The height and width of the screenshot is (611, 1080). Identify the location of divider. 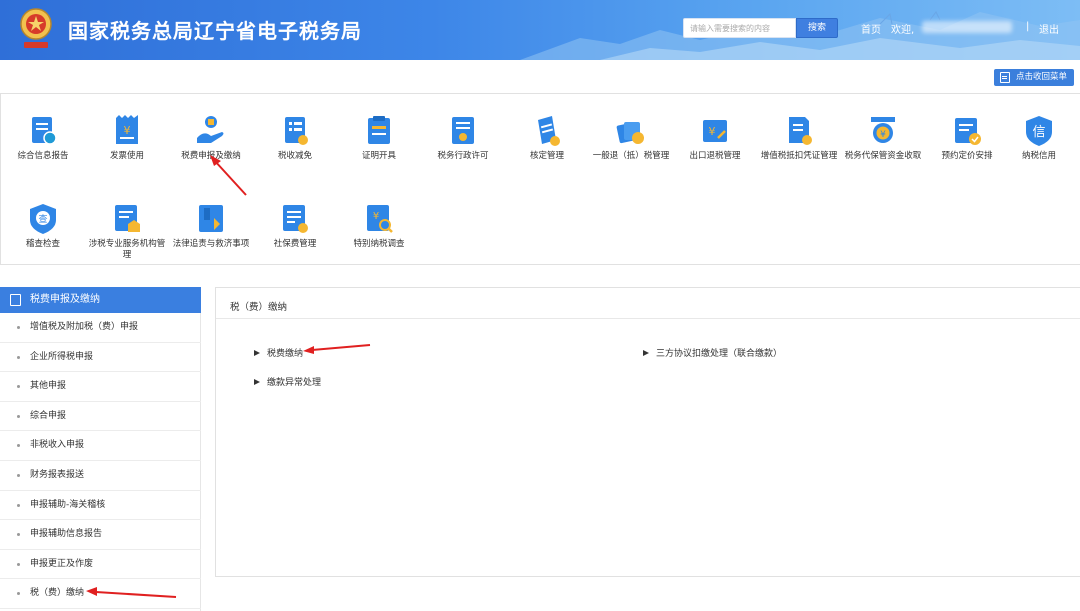
(648, 318).